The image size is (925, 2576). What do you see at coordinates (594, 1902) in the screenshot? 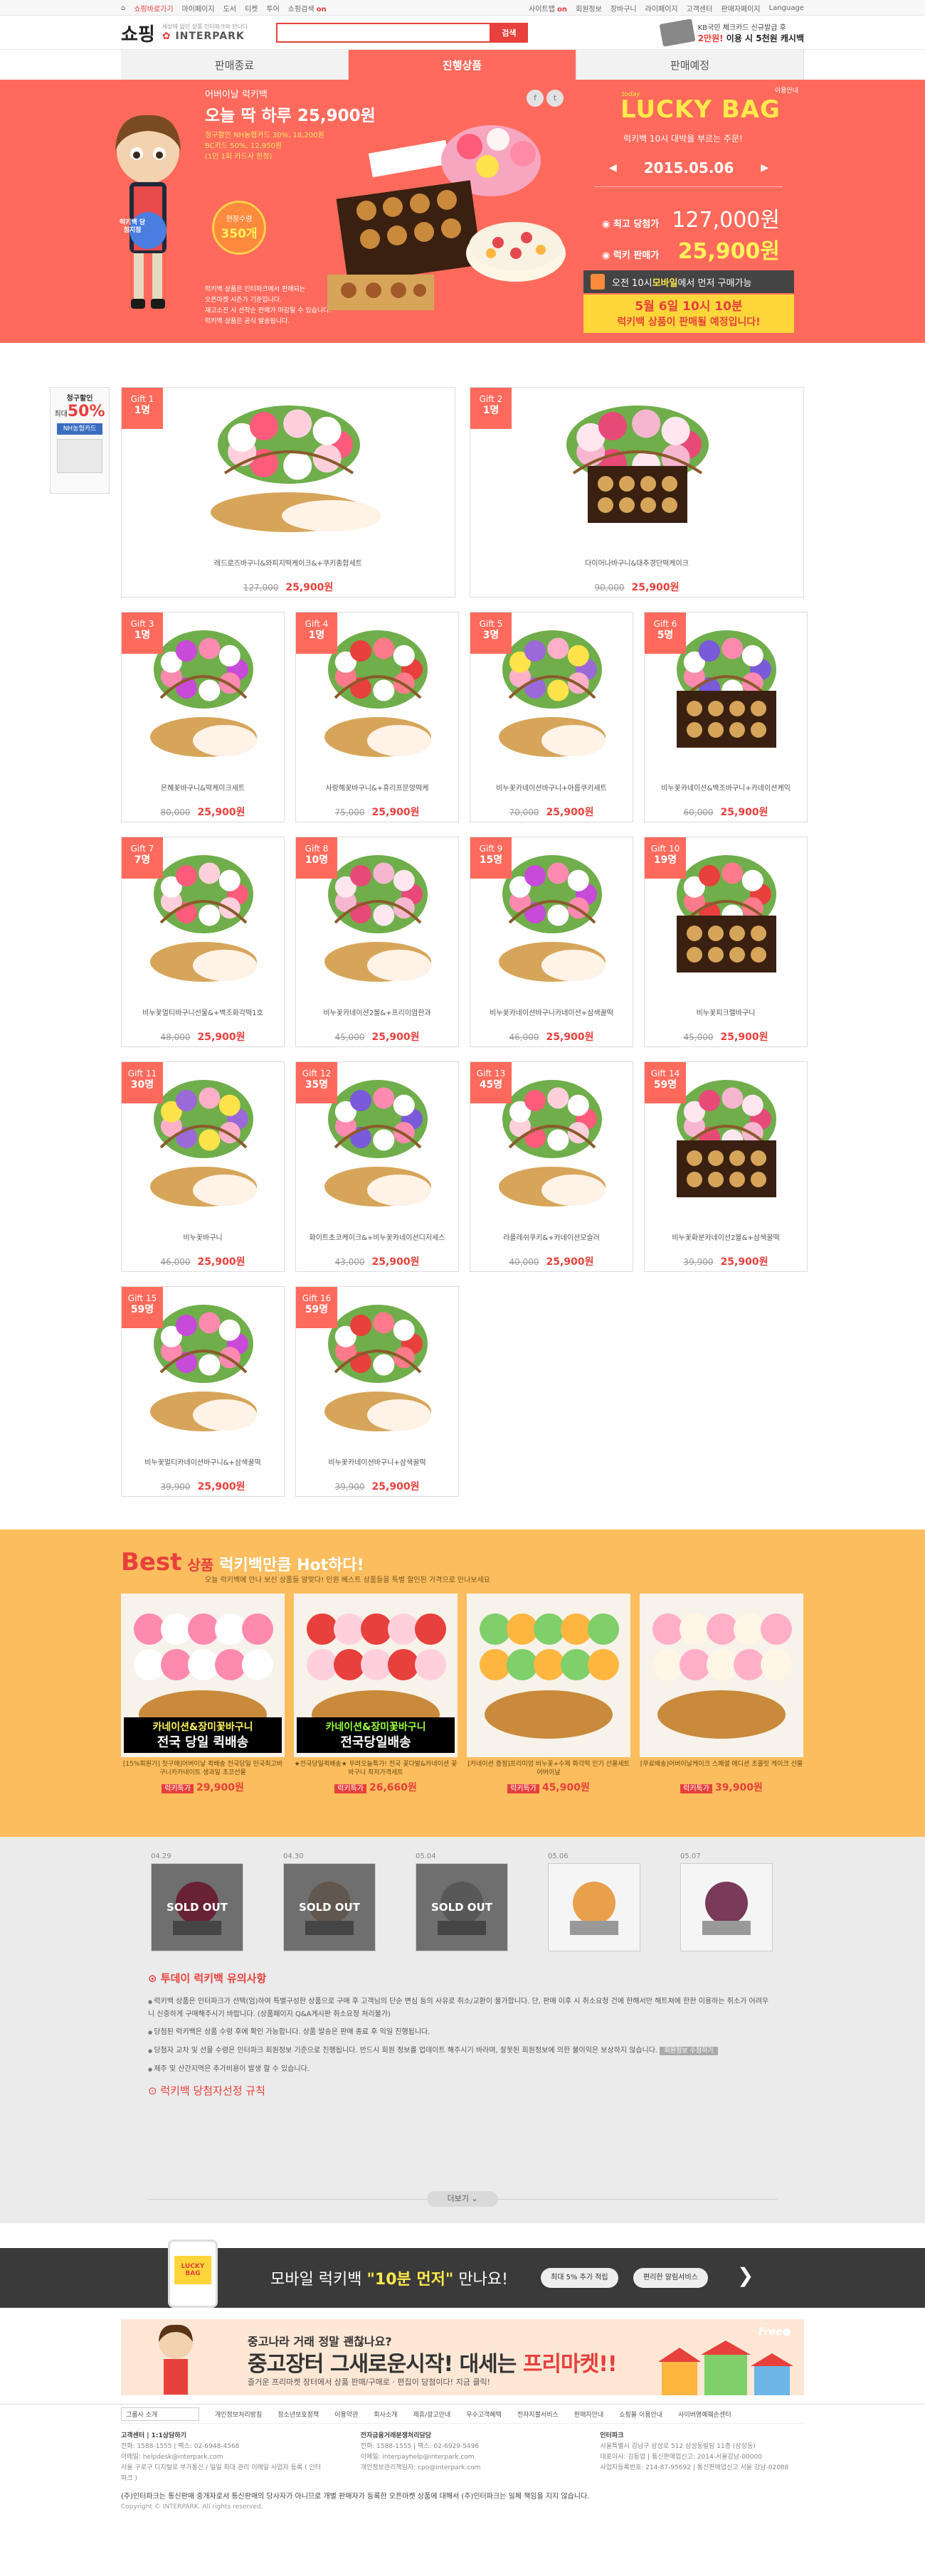
I see `past-lucky-bag: 05.06` at bounding box center [594, 1902].